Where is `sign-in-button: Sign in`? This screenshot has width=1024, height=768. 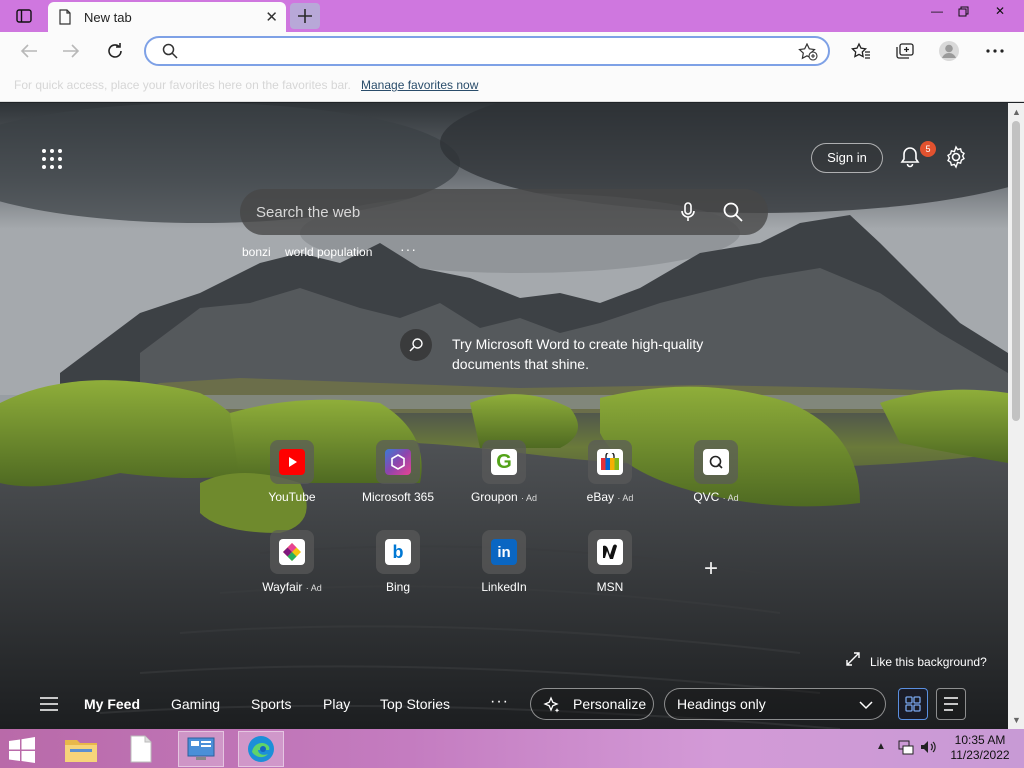 sign-in-button: Sign in is located at coordinates (847, 158).